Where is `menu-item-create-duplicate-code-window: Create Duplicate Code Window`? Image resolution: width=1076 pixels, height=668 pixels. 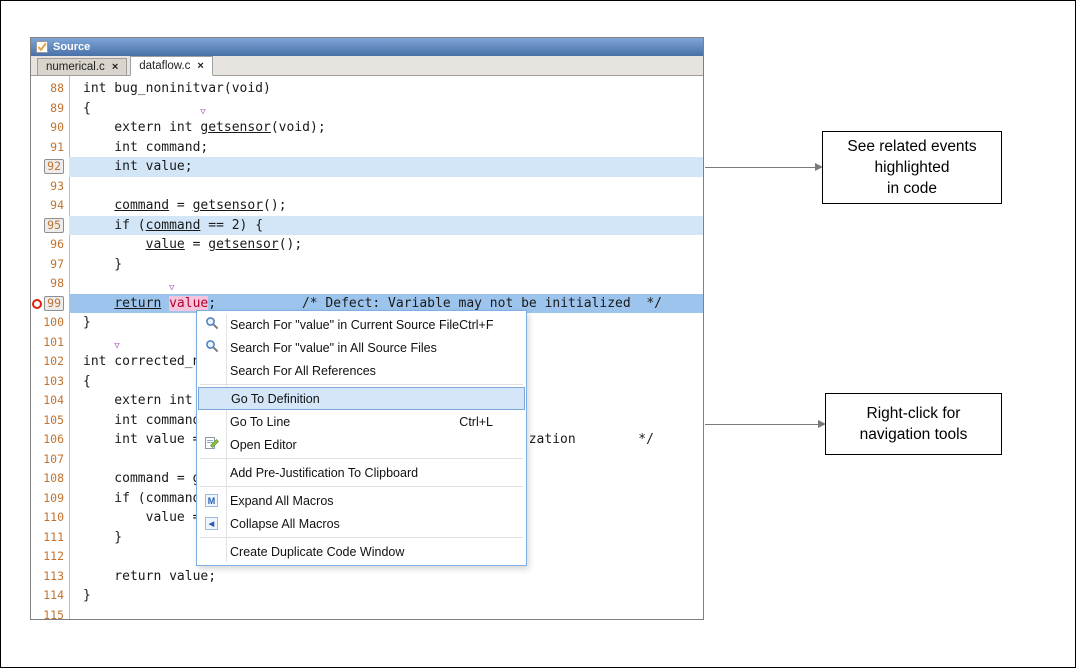 menu-item-create-duplicate-code-window: Create Duplicate Code Window is located at coordinates (361, 551).